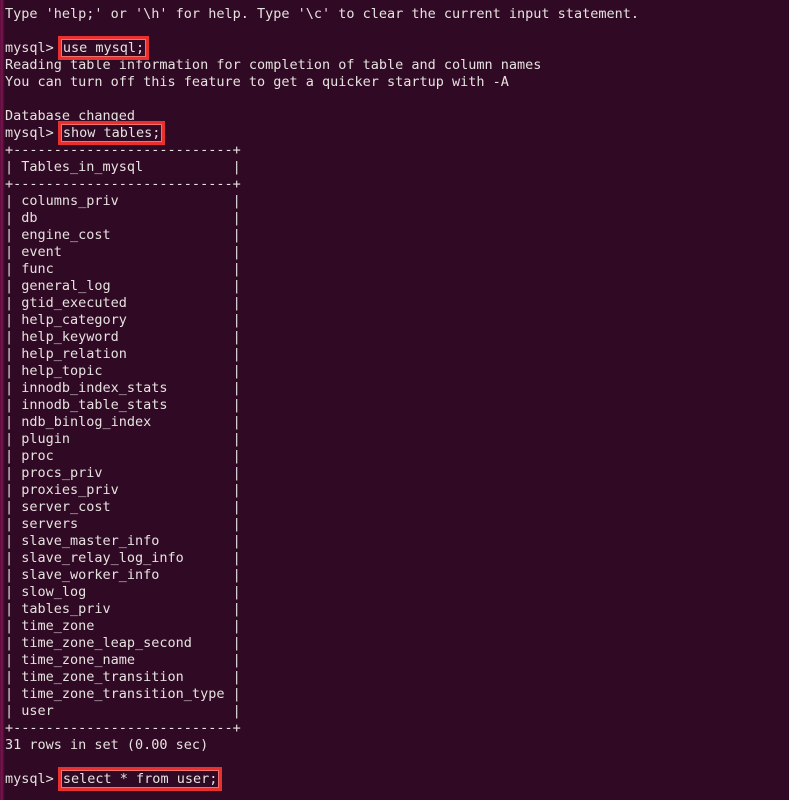  What do you see at coordinates (111, 133) in the screenshot?
I see `mysql-command: show tables;` at bounding box center [111, 133].